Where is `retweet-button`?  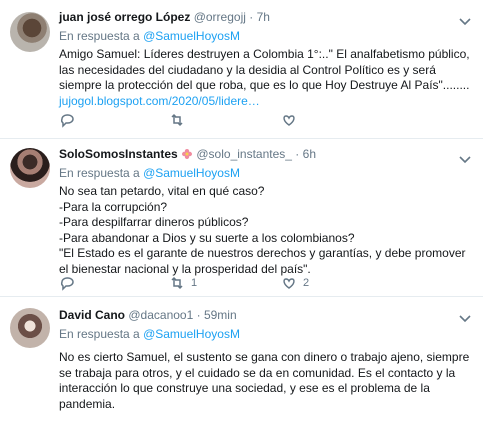 retweet-button is located at coordinates (180, 120).